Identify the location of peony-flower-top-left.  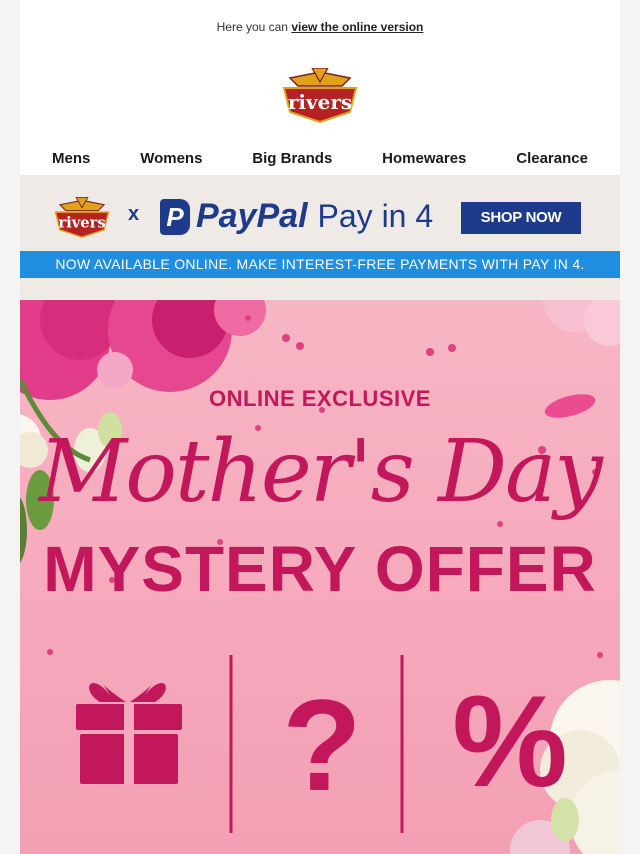
(143, 350).